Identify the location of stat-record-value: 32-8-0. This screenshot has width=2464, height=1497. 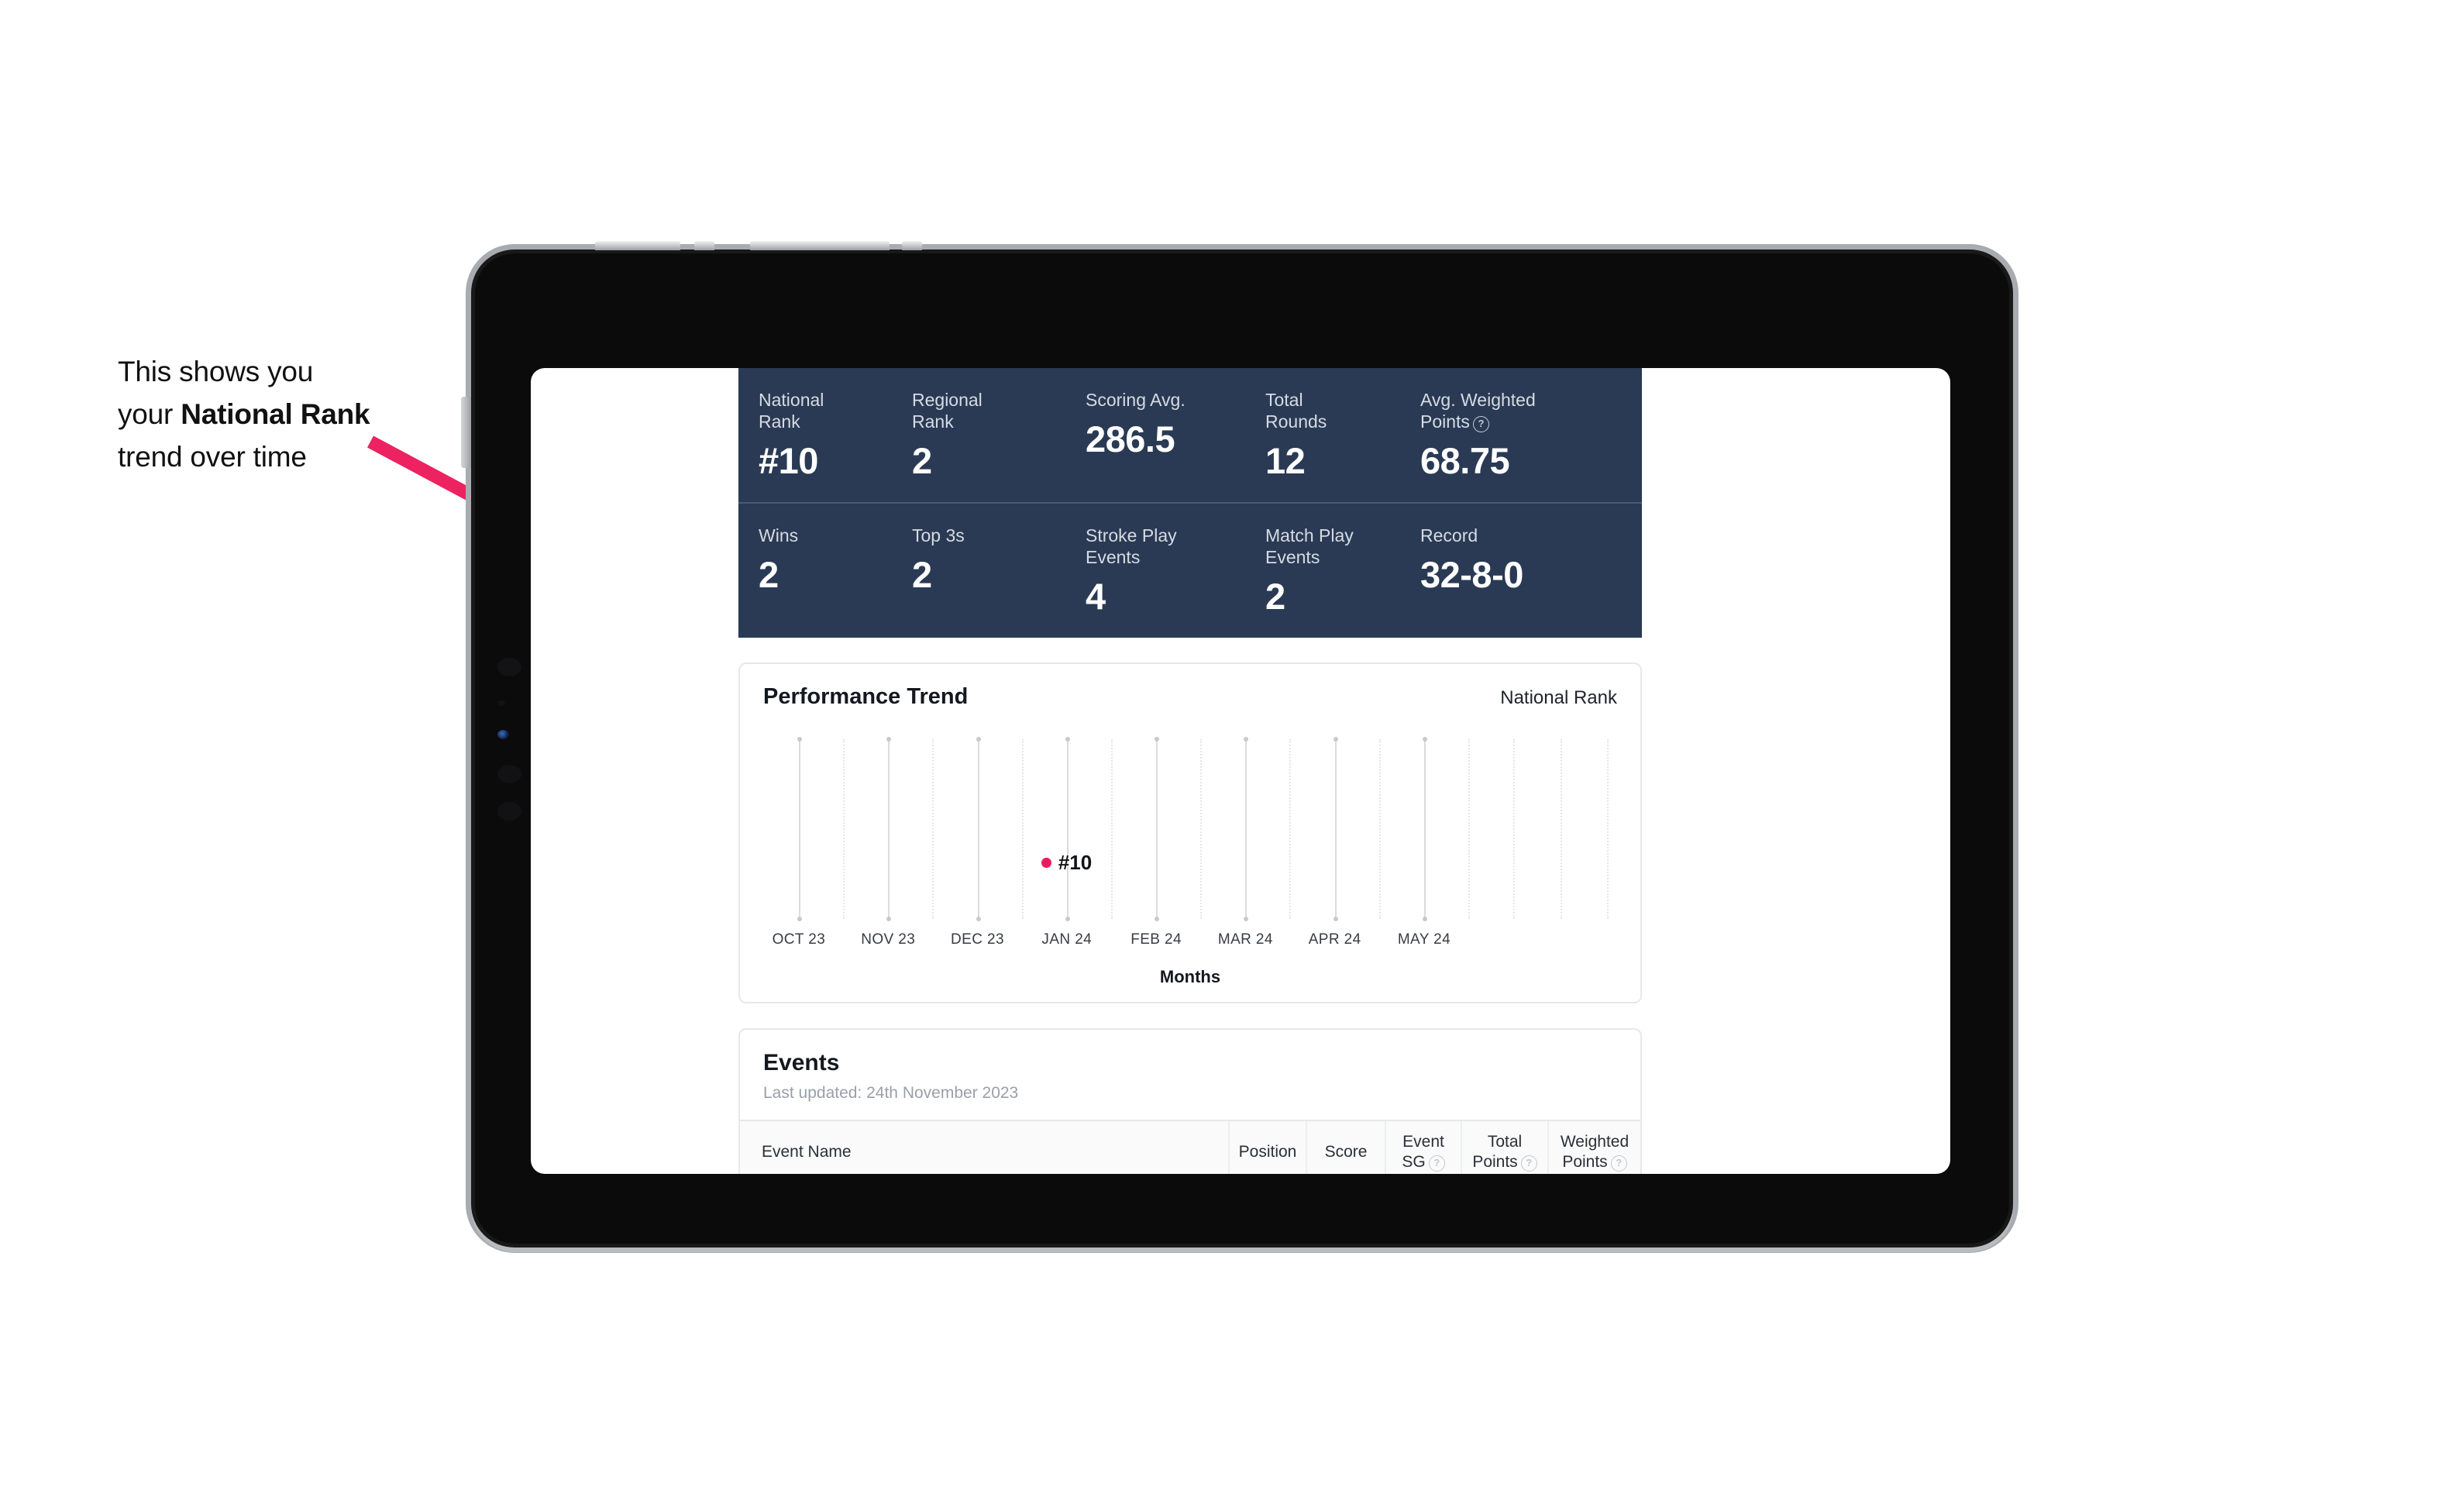
(1471, 574).